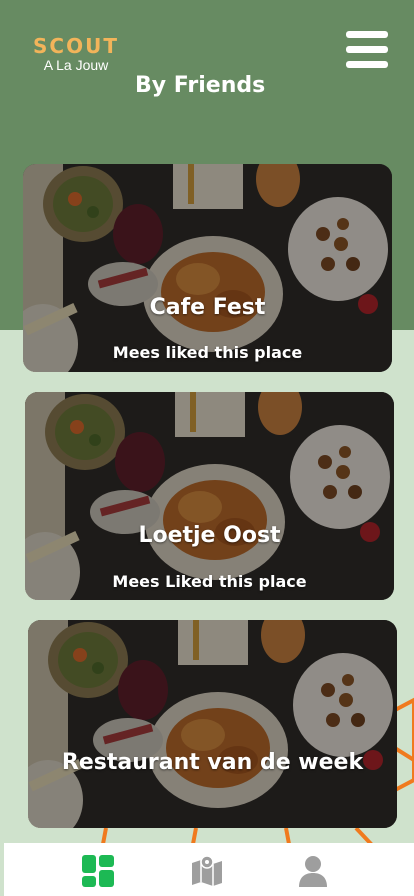 The height and width of the screenshot is (896, 414). What do you see at coordinates (200, 85) in the screenshot?
I see `page-title: By Friends` at bounding box center [200, 85].